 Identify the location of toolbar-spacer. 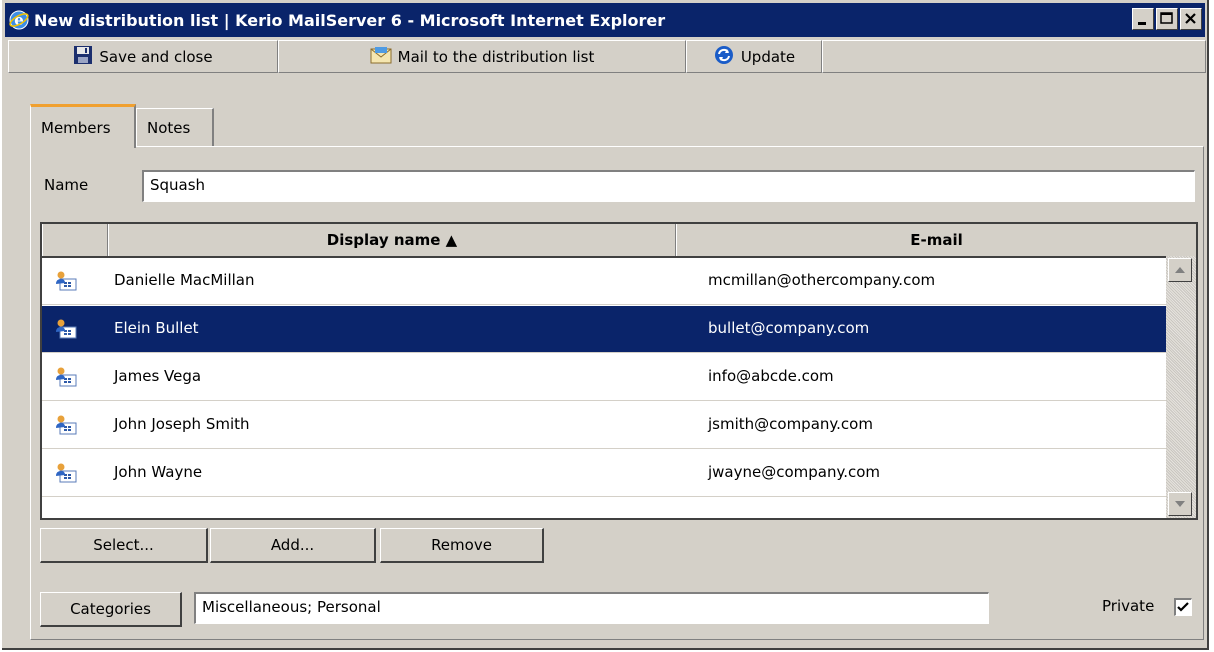
(1014, 56).